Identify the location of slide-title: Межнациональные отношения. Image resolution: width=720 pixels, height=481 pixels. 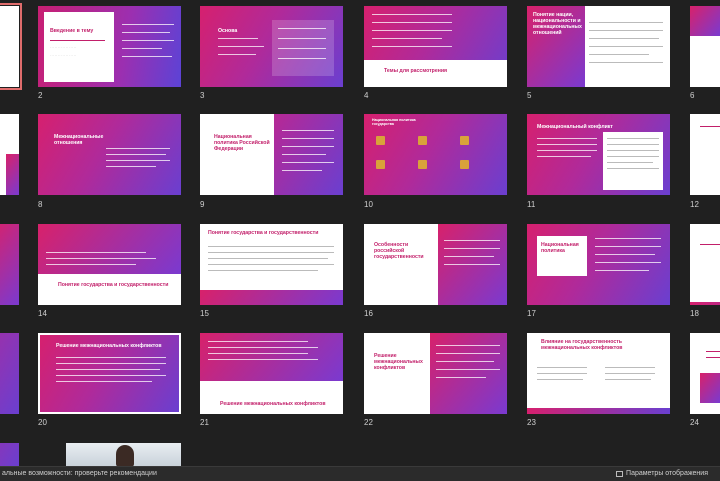
(79, 140).